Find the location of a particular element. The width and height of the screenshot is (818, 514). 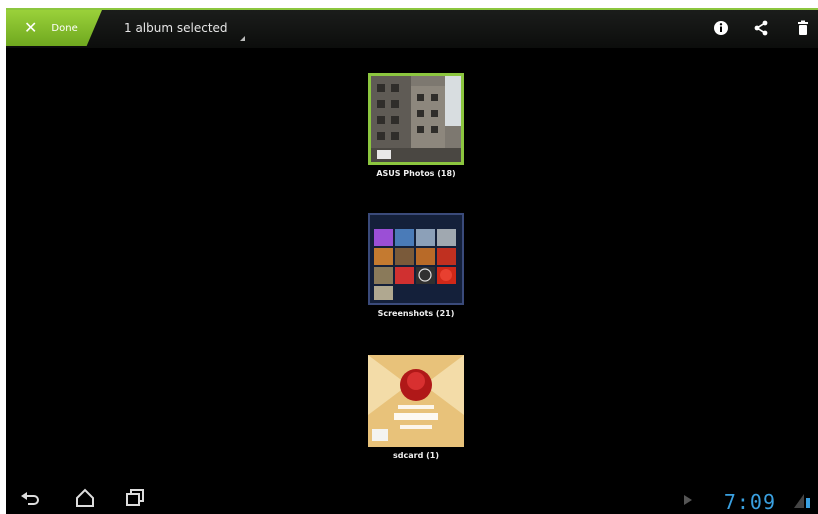

close-icon: ✕ is located at coordinates (31, 27).